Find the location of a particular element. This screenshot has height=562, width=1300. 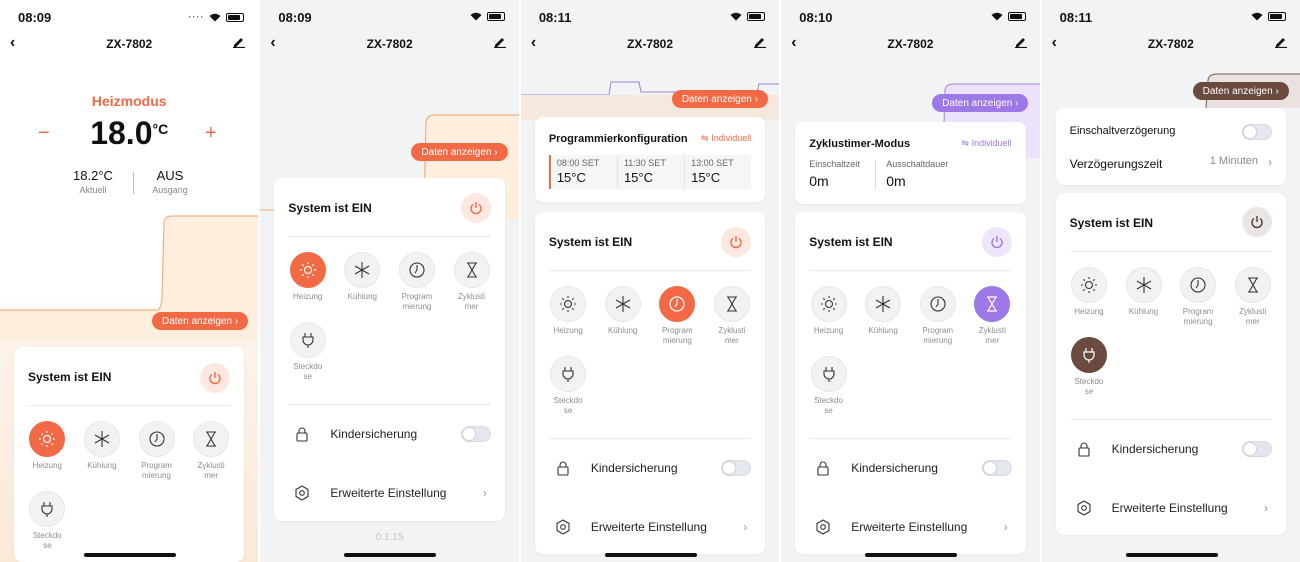

wifi-icon is located at coordinates (736, 16).